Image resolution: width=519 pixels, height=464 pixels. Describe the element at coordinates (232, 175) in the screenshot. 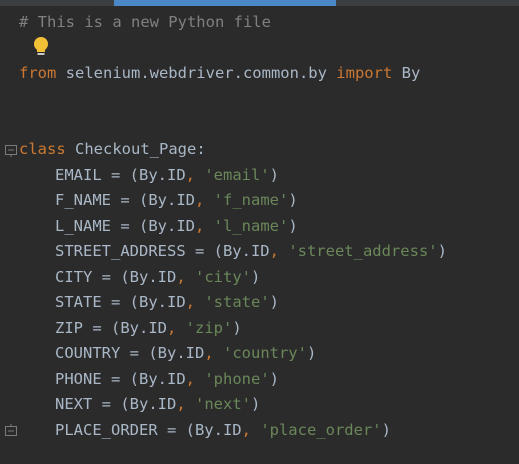

I see `string-literal: 'email'` at that location.